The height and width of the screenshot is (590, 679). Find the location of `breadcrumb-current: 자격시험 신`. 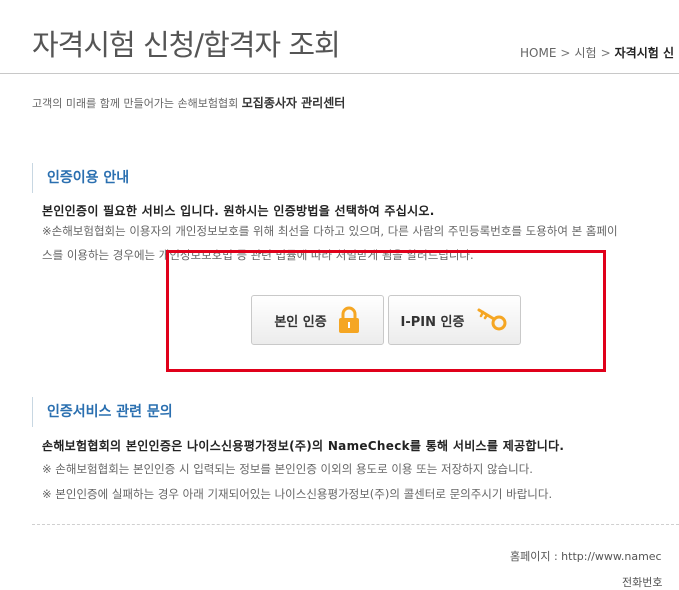

breadcrumb-current: 자격시험 신 is located at coordinates (644, 53).